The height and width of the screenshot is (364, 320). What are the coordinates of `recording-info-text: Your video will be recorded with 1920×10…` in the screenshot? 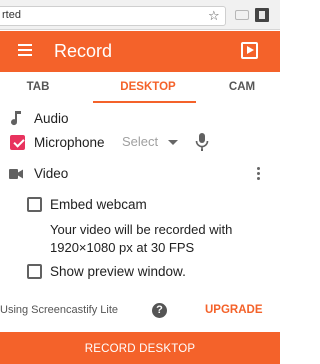 It's located at (141, 238).